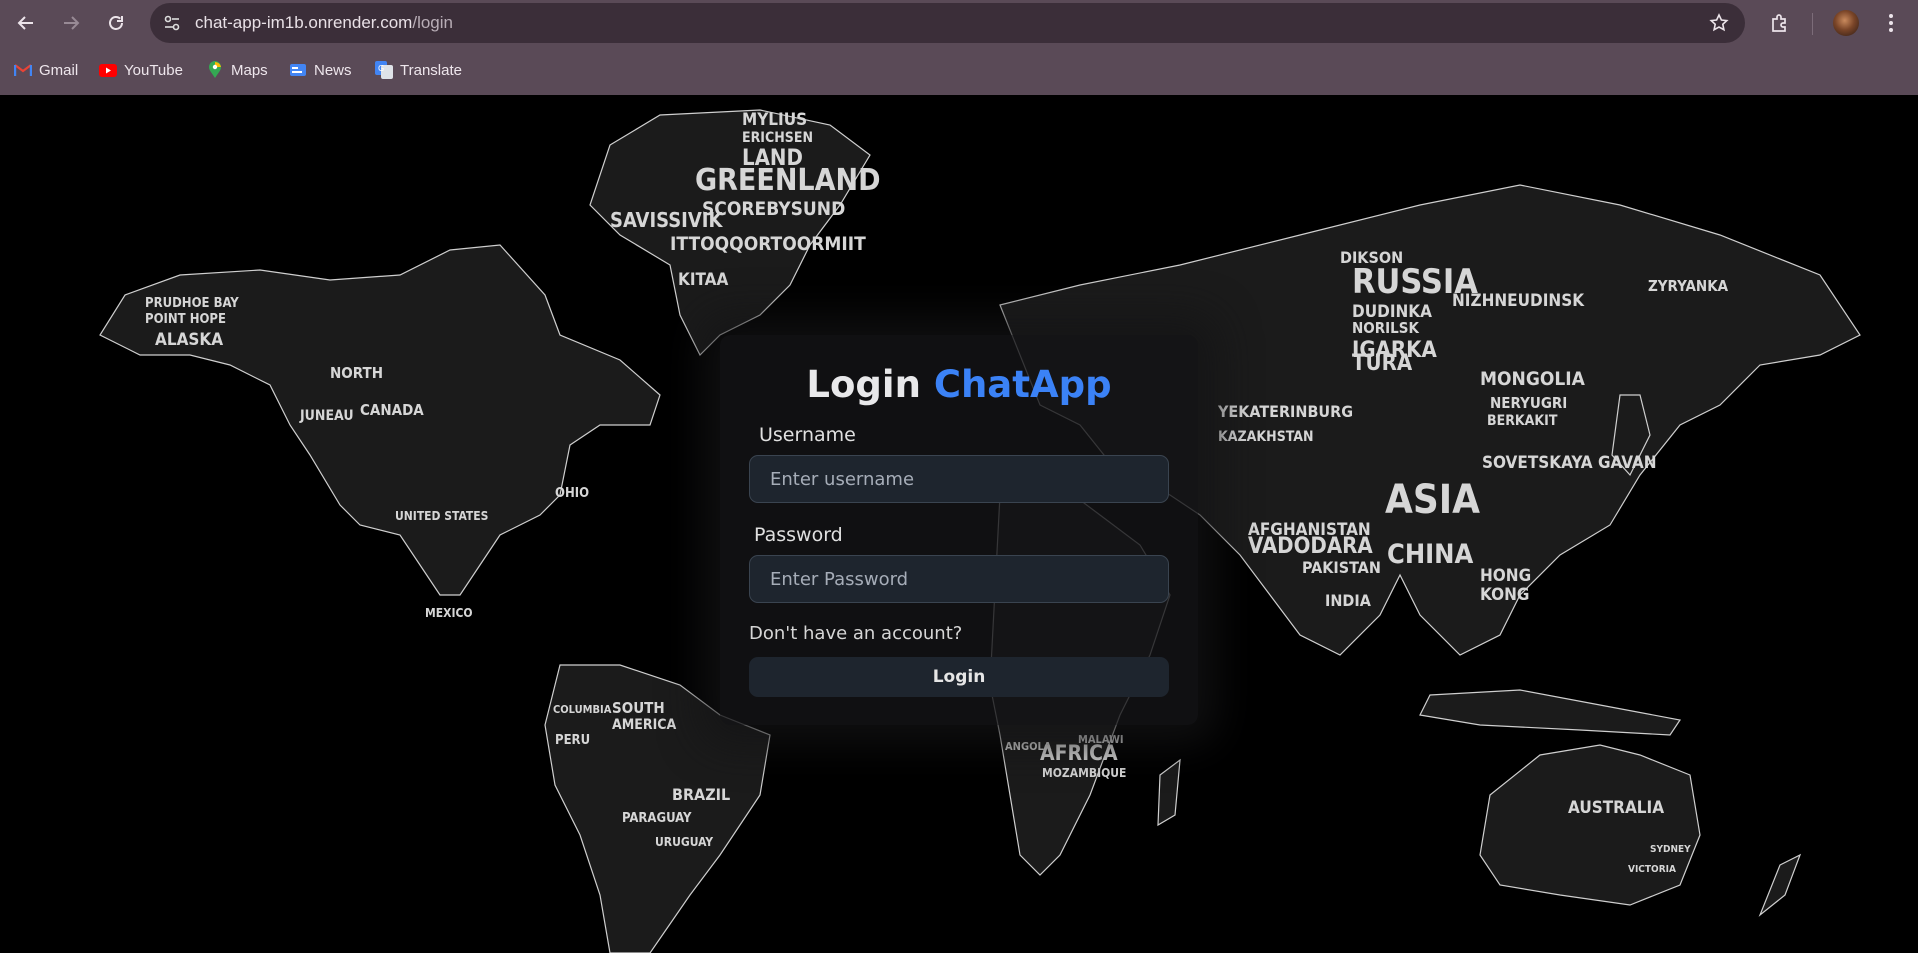  Describe the element at coordinates (1371, 257) in the screenshot. I see `map-label: DIKSON` at that location.